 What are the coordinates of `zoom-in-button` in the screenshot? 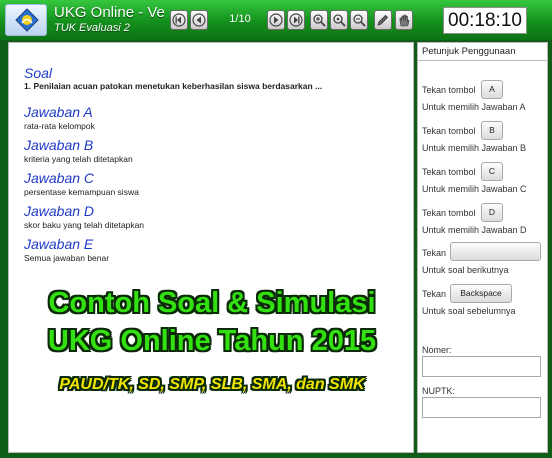 It's located at (319, 20).